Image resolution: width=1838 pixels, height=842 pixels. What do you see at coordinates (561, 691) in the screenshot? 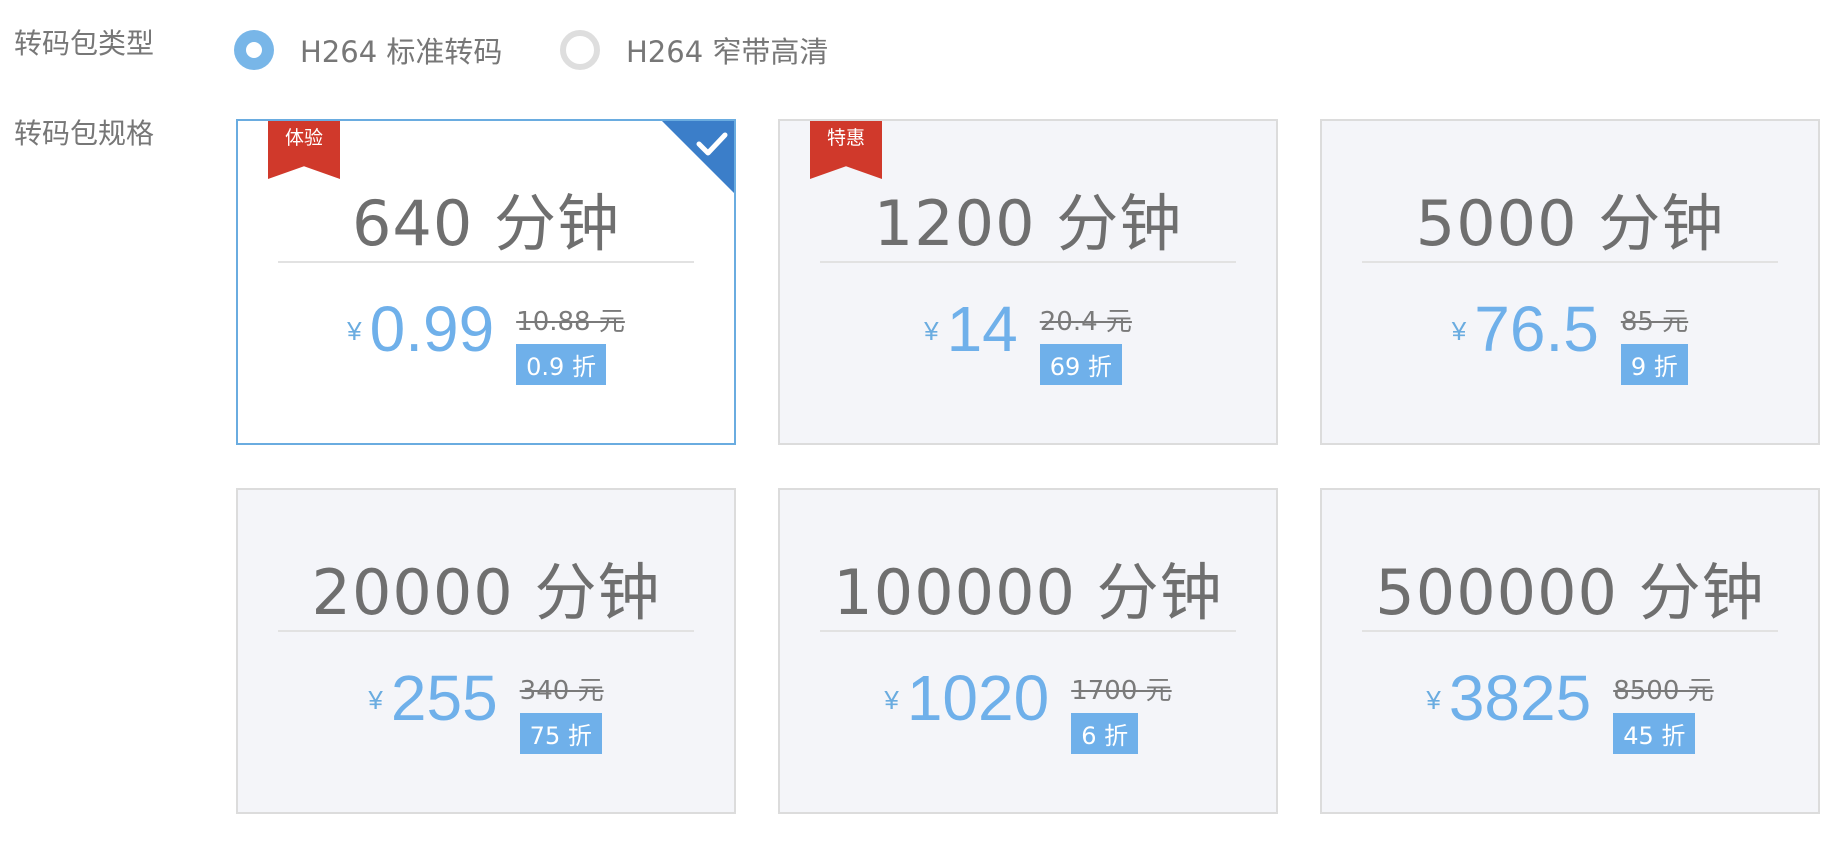
I see `original-price: 340 元` at bounding box center [561, 691].